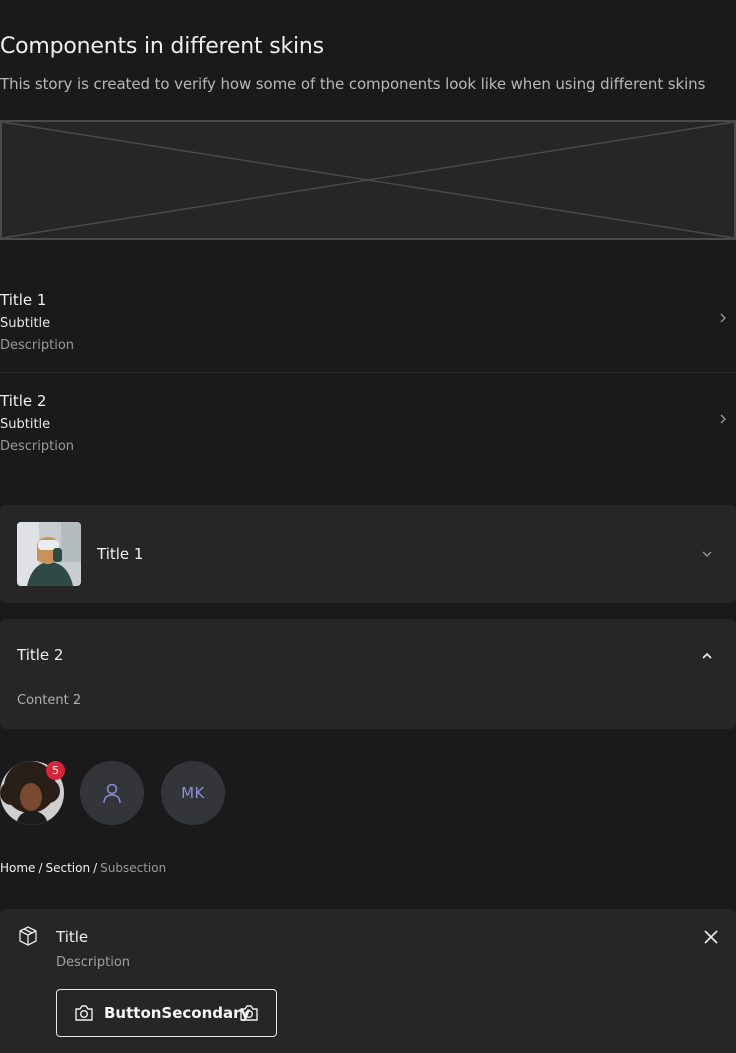 The height and width of the screenshot is (1053, 736). Describe the element at coordinates (72, 937) in the screenshot. I see `callout-title: Title` at that location.